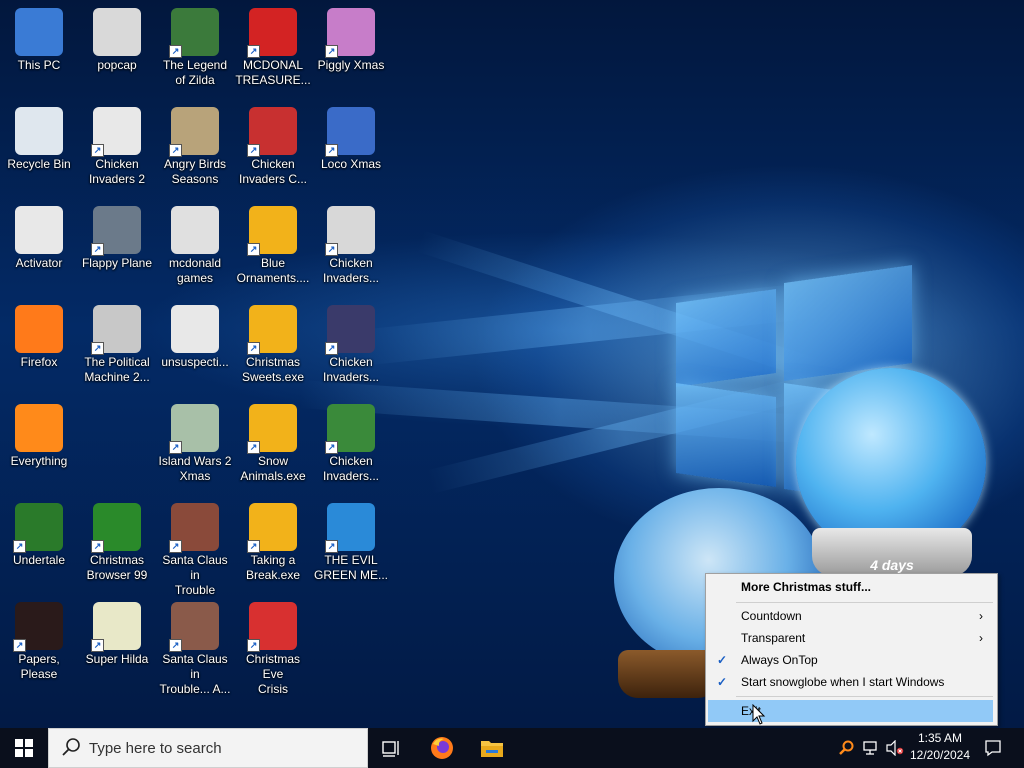  Describe the element at coordinates (195, 575) in the screenshot. I see `desktop-icon-label: Santa Claus in Trouble` at that location.